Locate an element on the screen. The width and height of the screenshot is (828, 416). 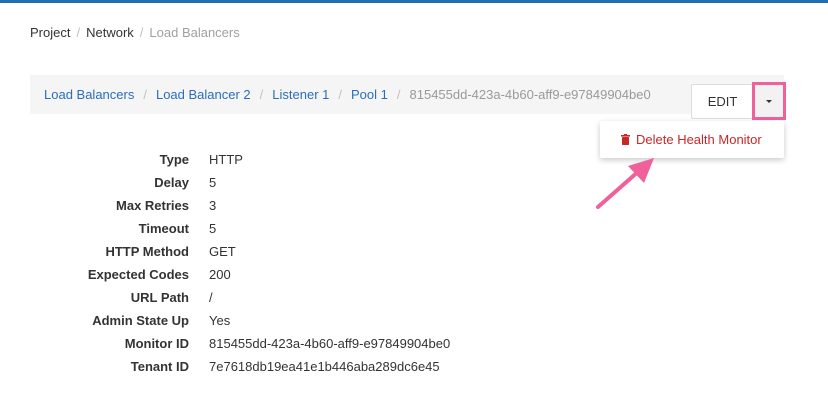
arrow-annotation is located at coordinates (625, 183).